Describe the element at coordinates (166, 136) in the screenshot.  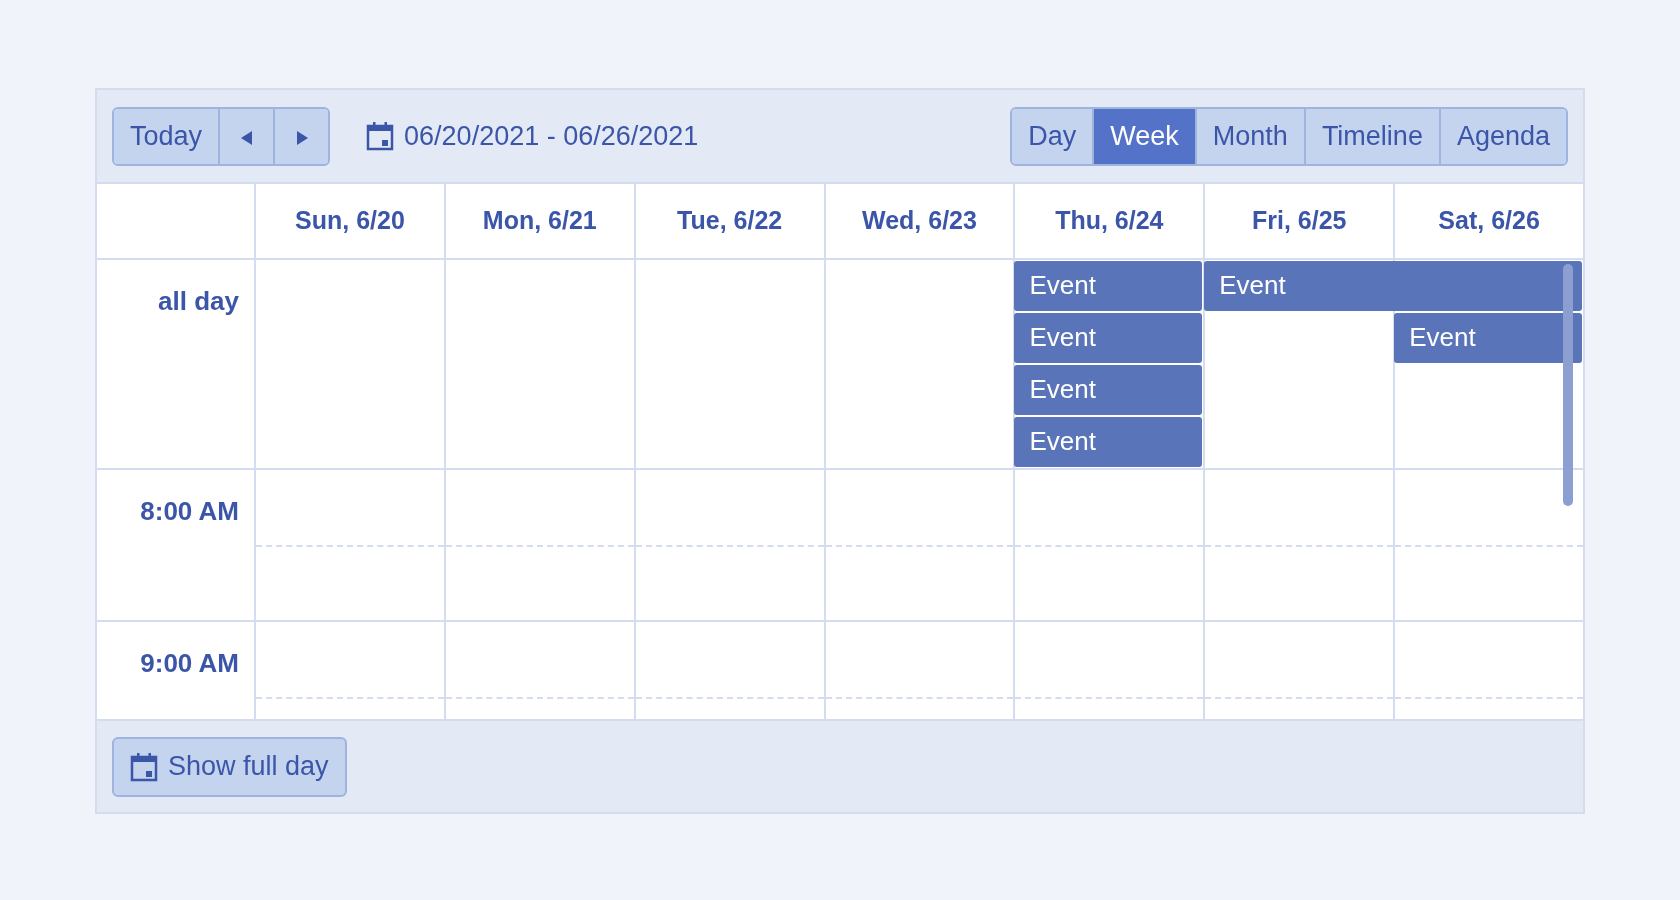
I see `today-button: Today` at that location.